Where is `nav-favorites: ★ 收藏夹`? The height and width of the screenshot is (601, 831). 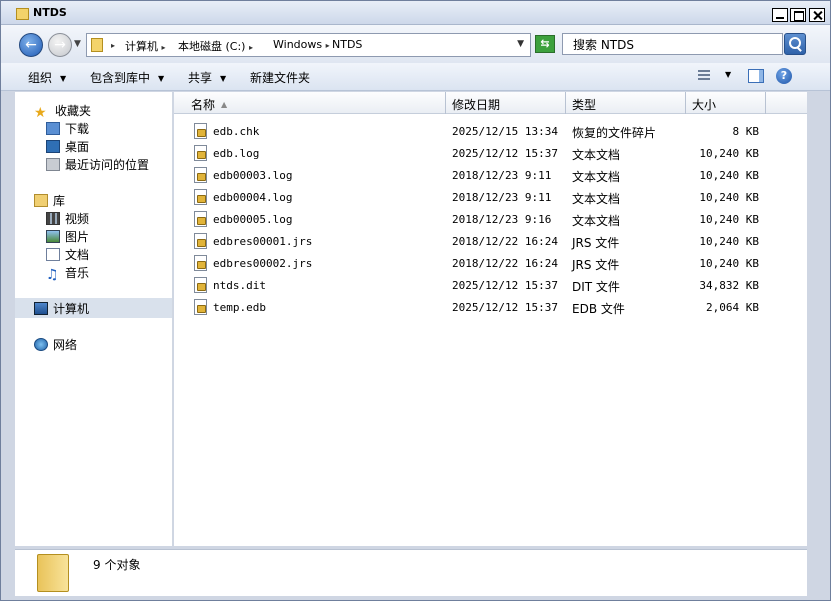 nav-favorites: ★ 收藏夹 is located at coordinates (63, 111).